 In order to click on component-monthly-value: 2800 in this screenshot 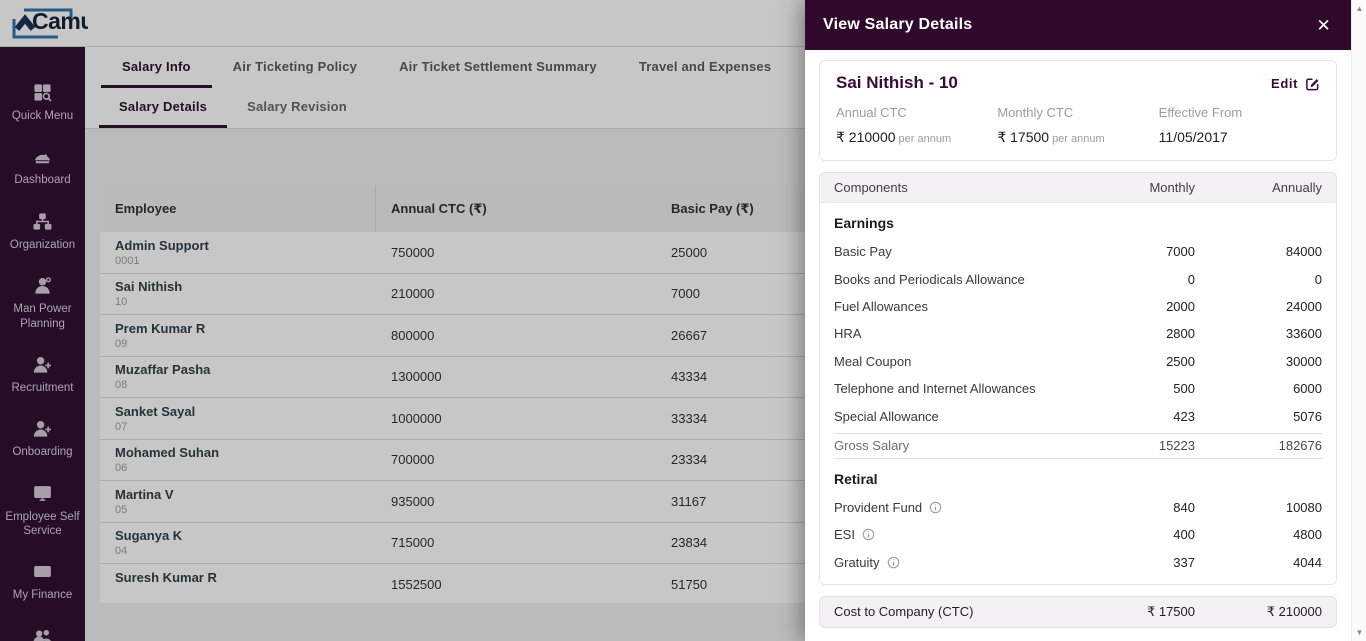, I will do `click(1180, 334)`.